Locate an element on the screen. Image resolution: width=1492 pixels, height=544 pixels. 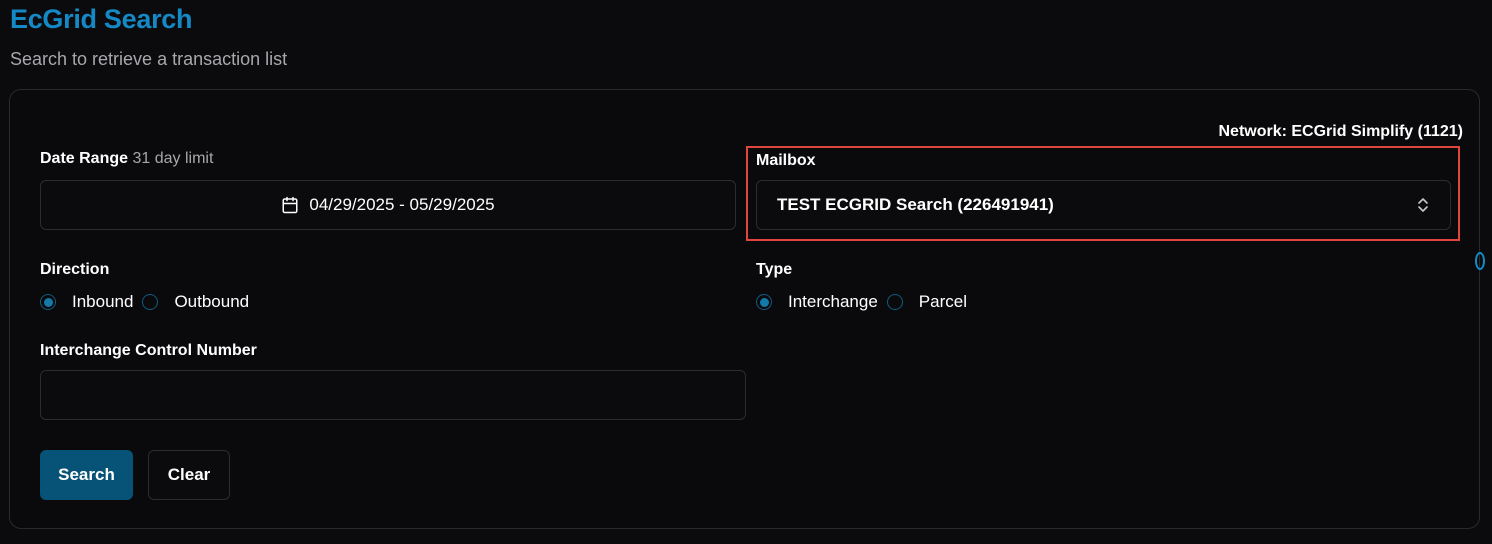
direction-option-label: Outbound is located at coordinates (212, 301).